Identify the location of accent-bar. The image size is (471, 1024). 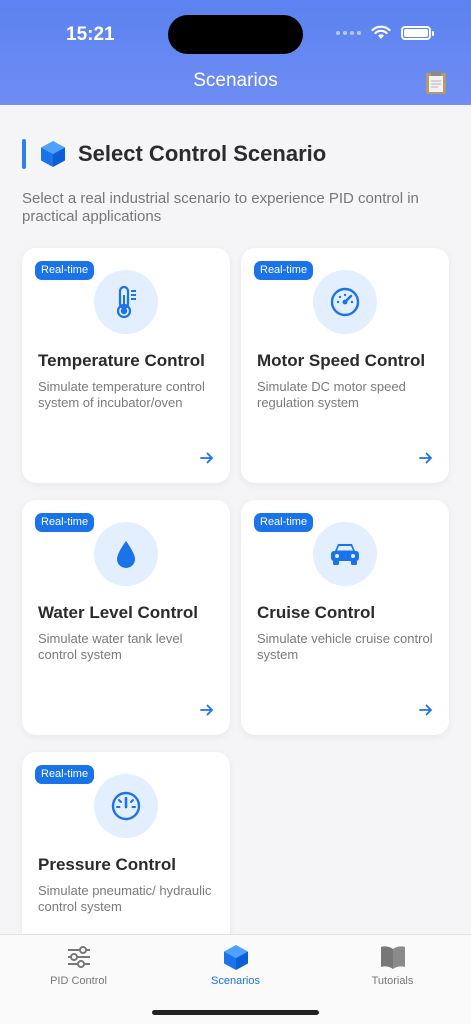
(24, 154).